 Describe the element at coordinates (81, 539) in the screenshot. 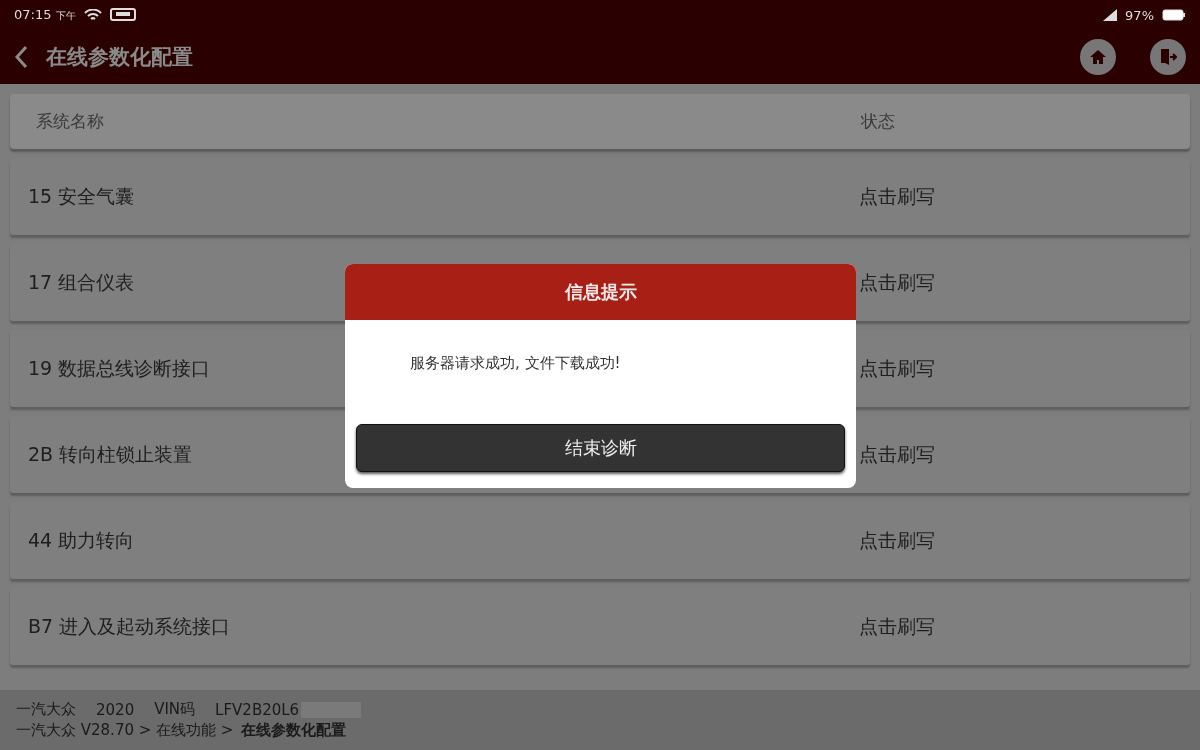

I see `system-name: 44 助力转向` at that location.